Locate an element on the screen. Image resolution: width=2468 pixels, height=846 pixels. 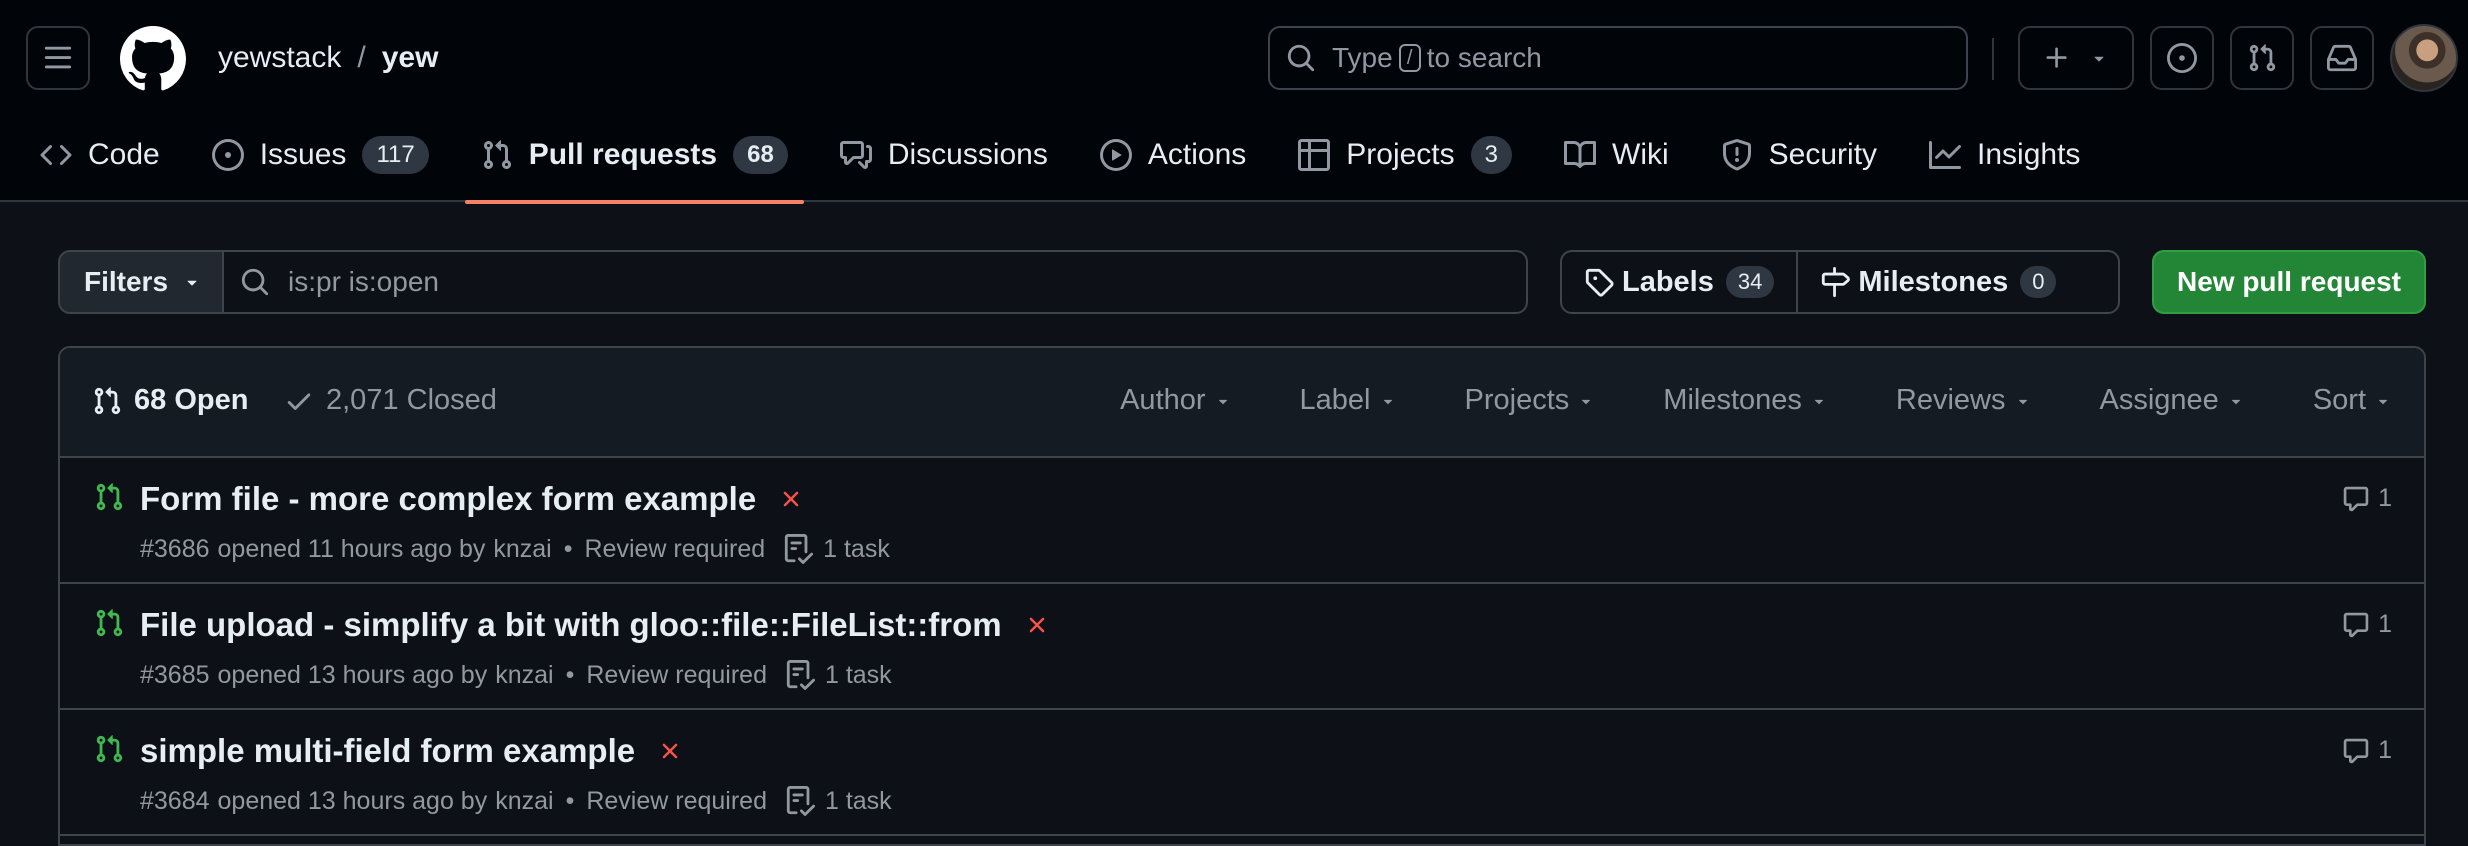
github-logo-icon is located at coordinates (153, 59).